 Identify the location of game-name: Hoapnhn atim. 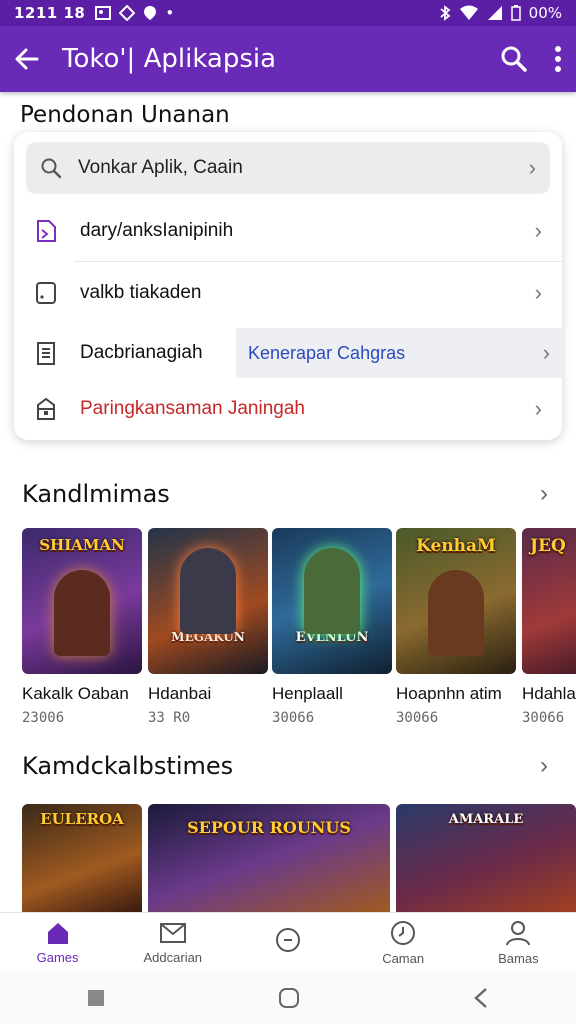
(449, 693).